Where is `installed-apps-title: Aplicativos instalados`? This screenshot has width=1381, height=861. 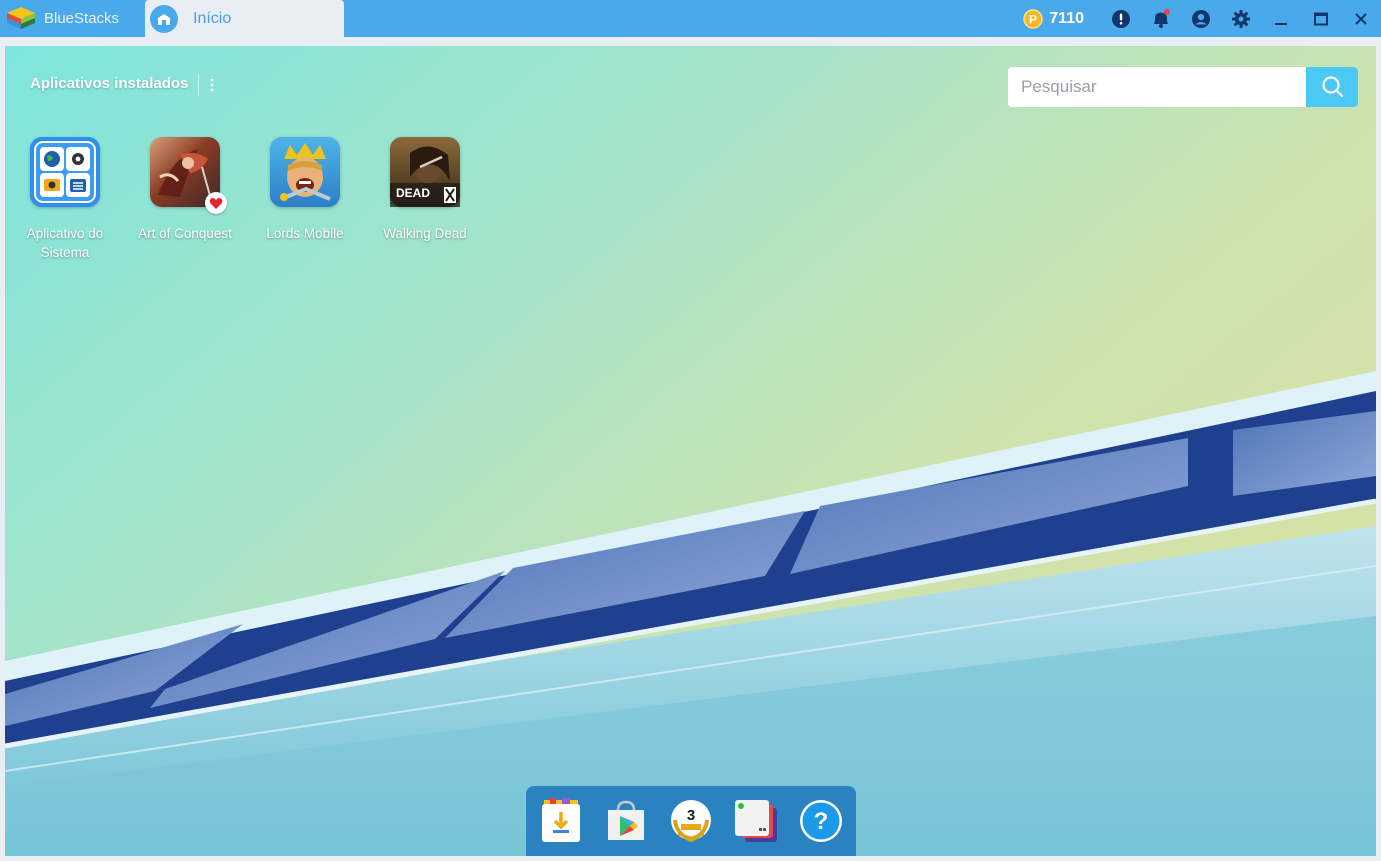
installed-apps-title: Aplicativos instalados is located at coordinates (109, 83).